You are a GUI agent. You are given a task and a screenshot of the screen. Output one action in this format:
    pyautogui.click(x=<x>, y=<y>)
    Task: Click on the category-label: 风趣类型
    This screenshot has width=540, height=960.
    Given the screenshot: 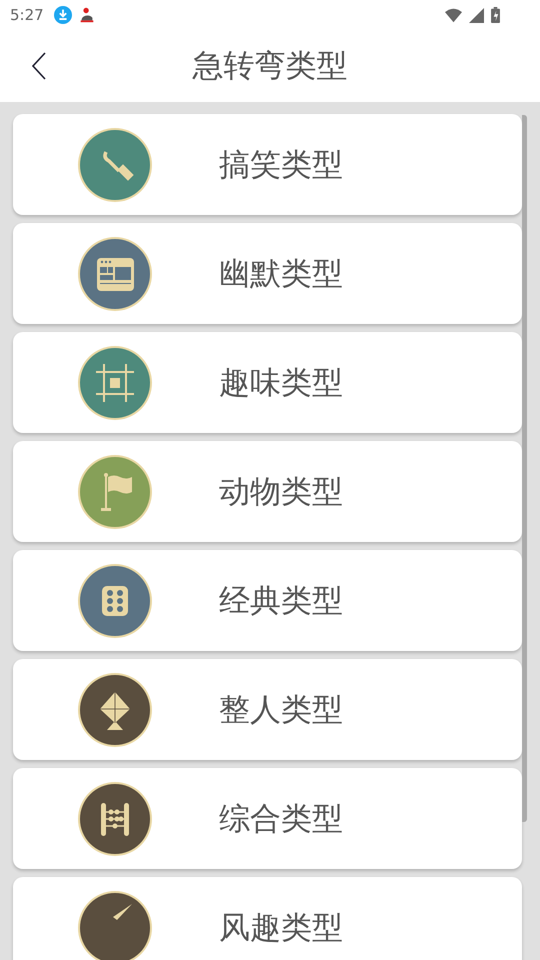 What is the action you would take?
    pyautogui.click(x=281, y=928)
    